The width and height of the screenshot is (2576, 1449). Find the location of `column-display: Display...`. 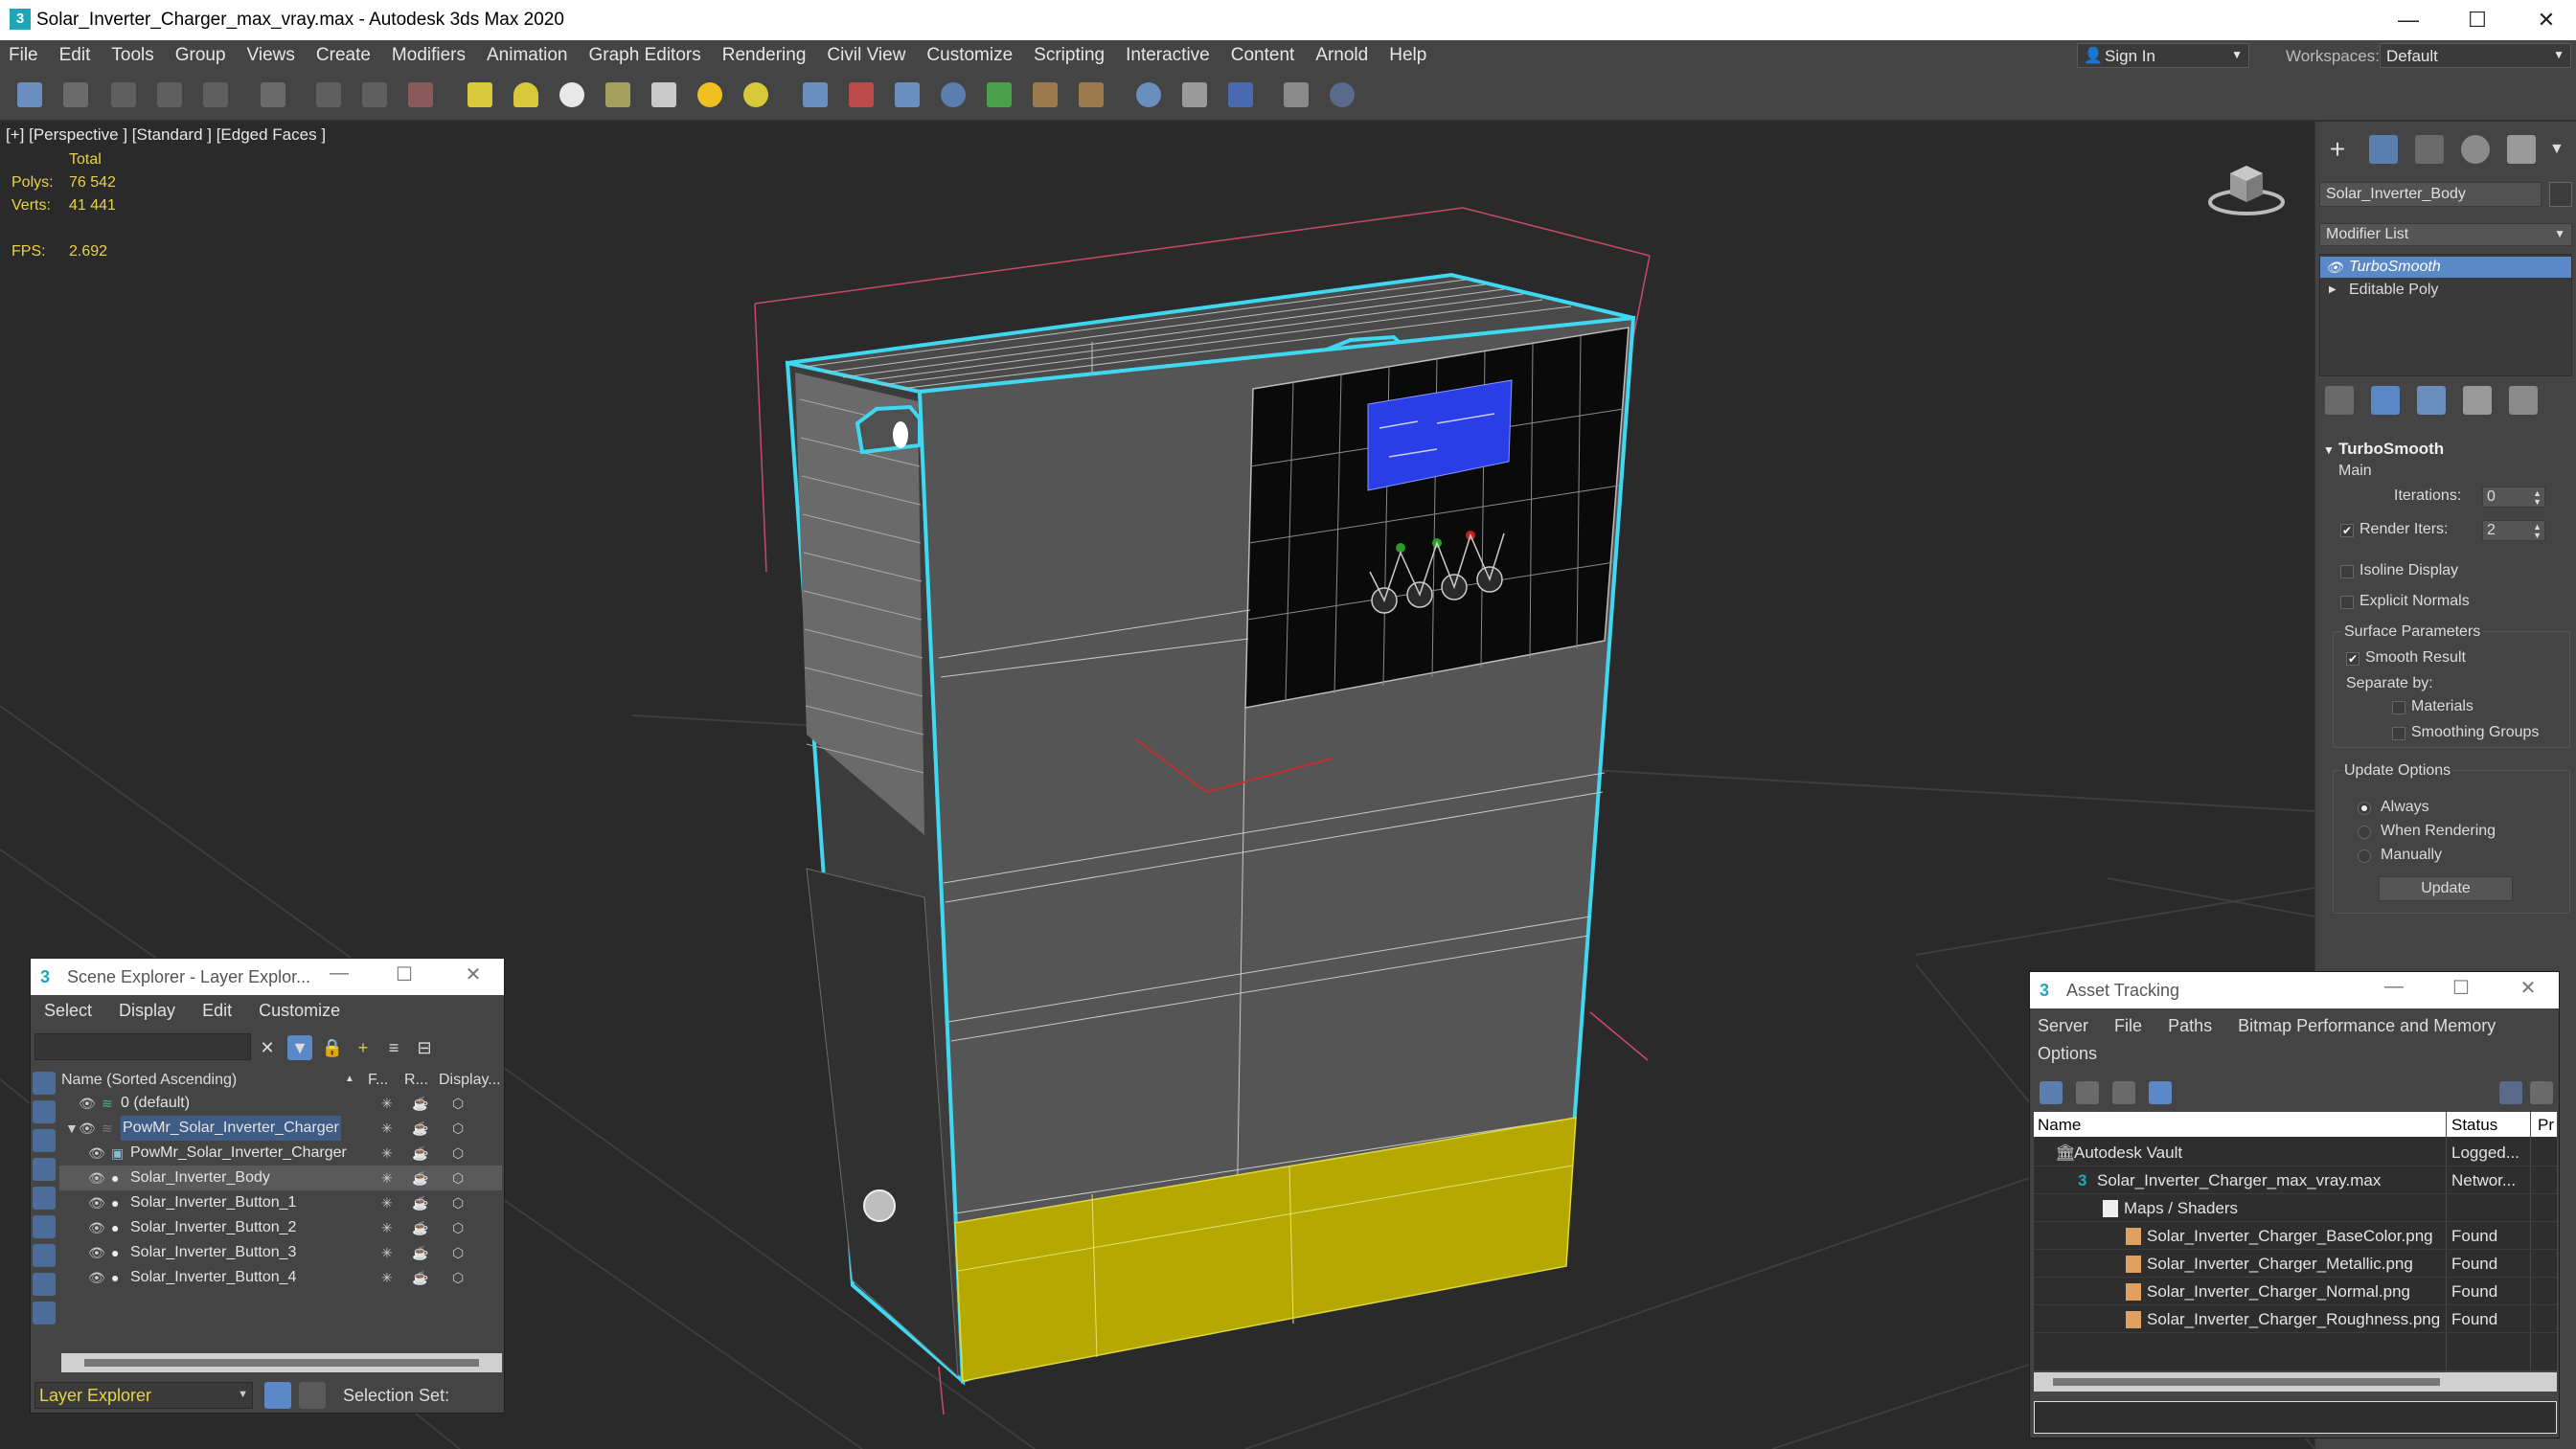

column-display: Display... is located at coordinates (470, 1080).